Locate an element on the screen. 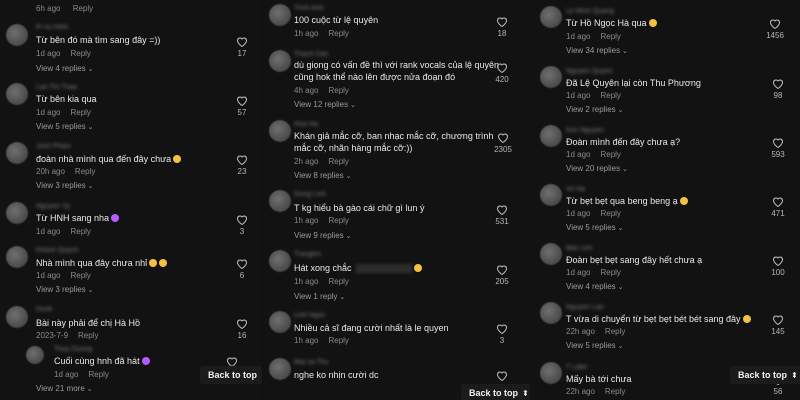  like-button: 420 is located at coordinates (502, 73).